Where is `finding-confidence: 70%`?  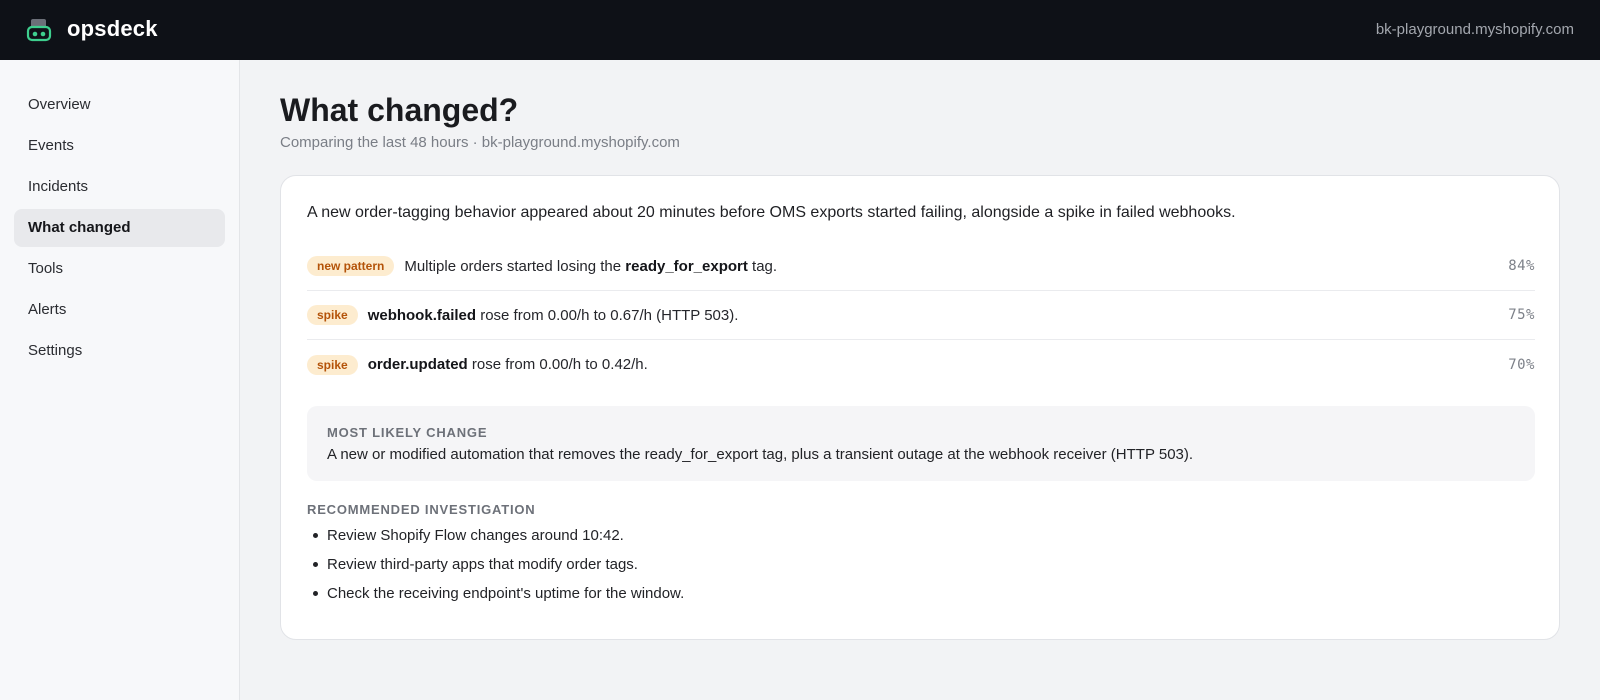
finding-confidence: 70% is located at coordinates (1521, 364).